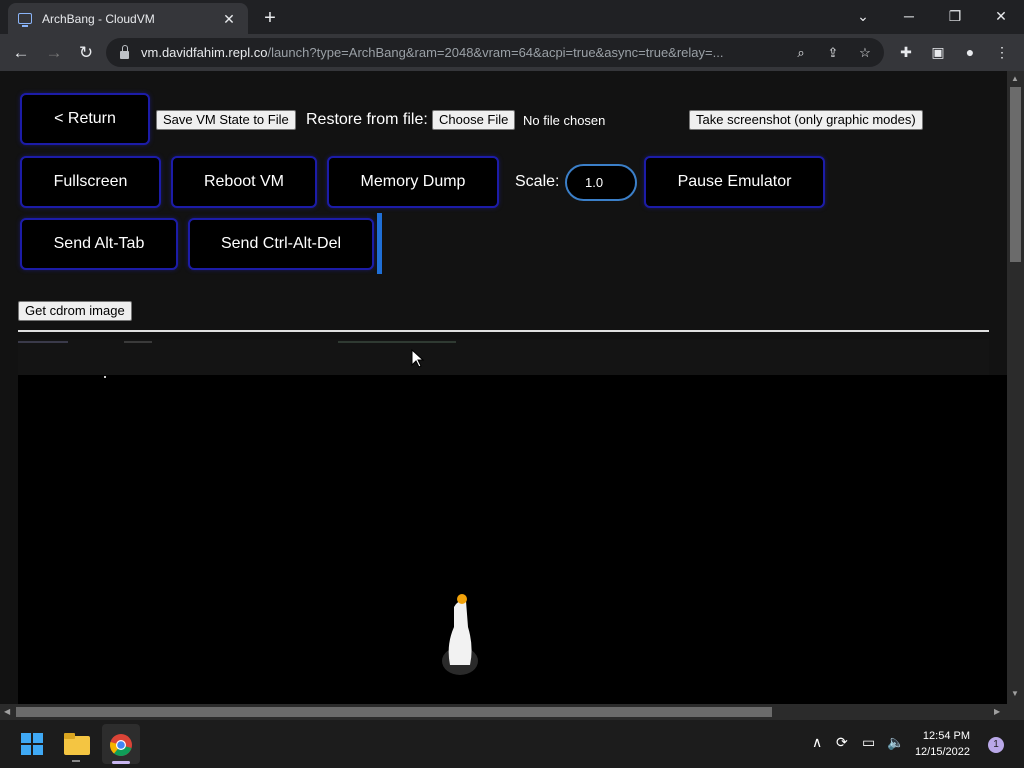  What do you see at coordinates (512, 17) in the screenshot?
I see `browser-titlebar: ArchBang - CloudVM ✕ + ⌄ ─ ❐ ✕` at bounding box center [512, 17].